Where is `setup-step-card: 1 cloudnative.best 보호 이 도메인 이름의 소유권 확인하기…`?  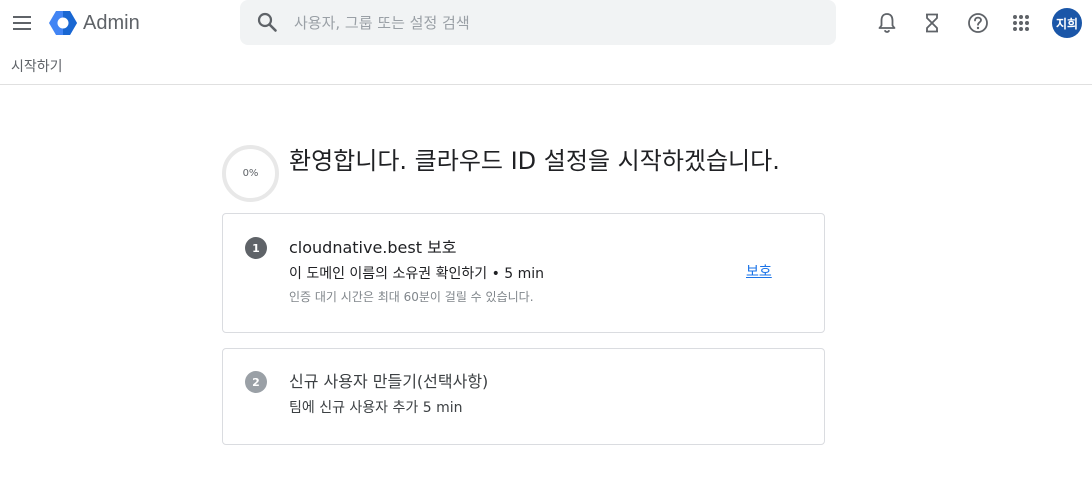 setup-step-card: 1 cloudnative.best 보호 이 도메인 이름의 소유권 확인하기… is located at coordinates (523, 273).